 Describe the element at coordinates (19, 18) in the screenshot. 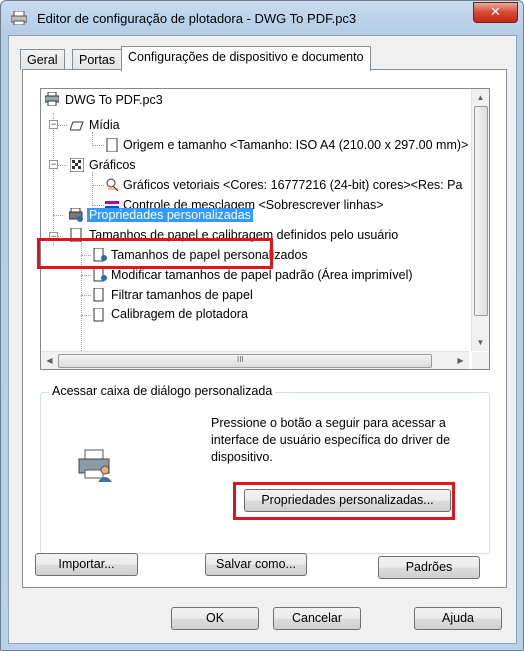

I see `plotter-app-icon` at that location.